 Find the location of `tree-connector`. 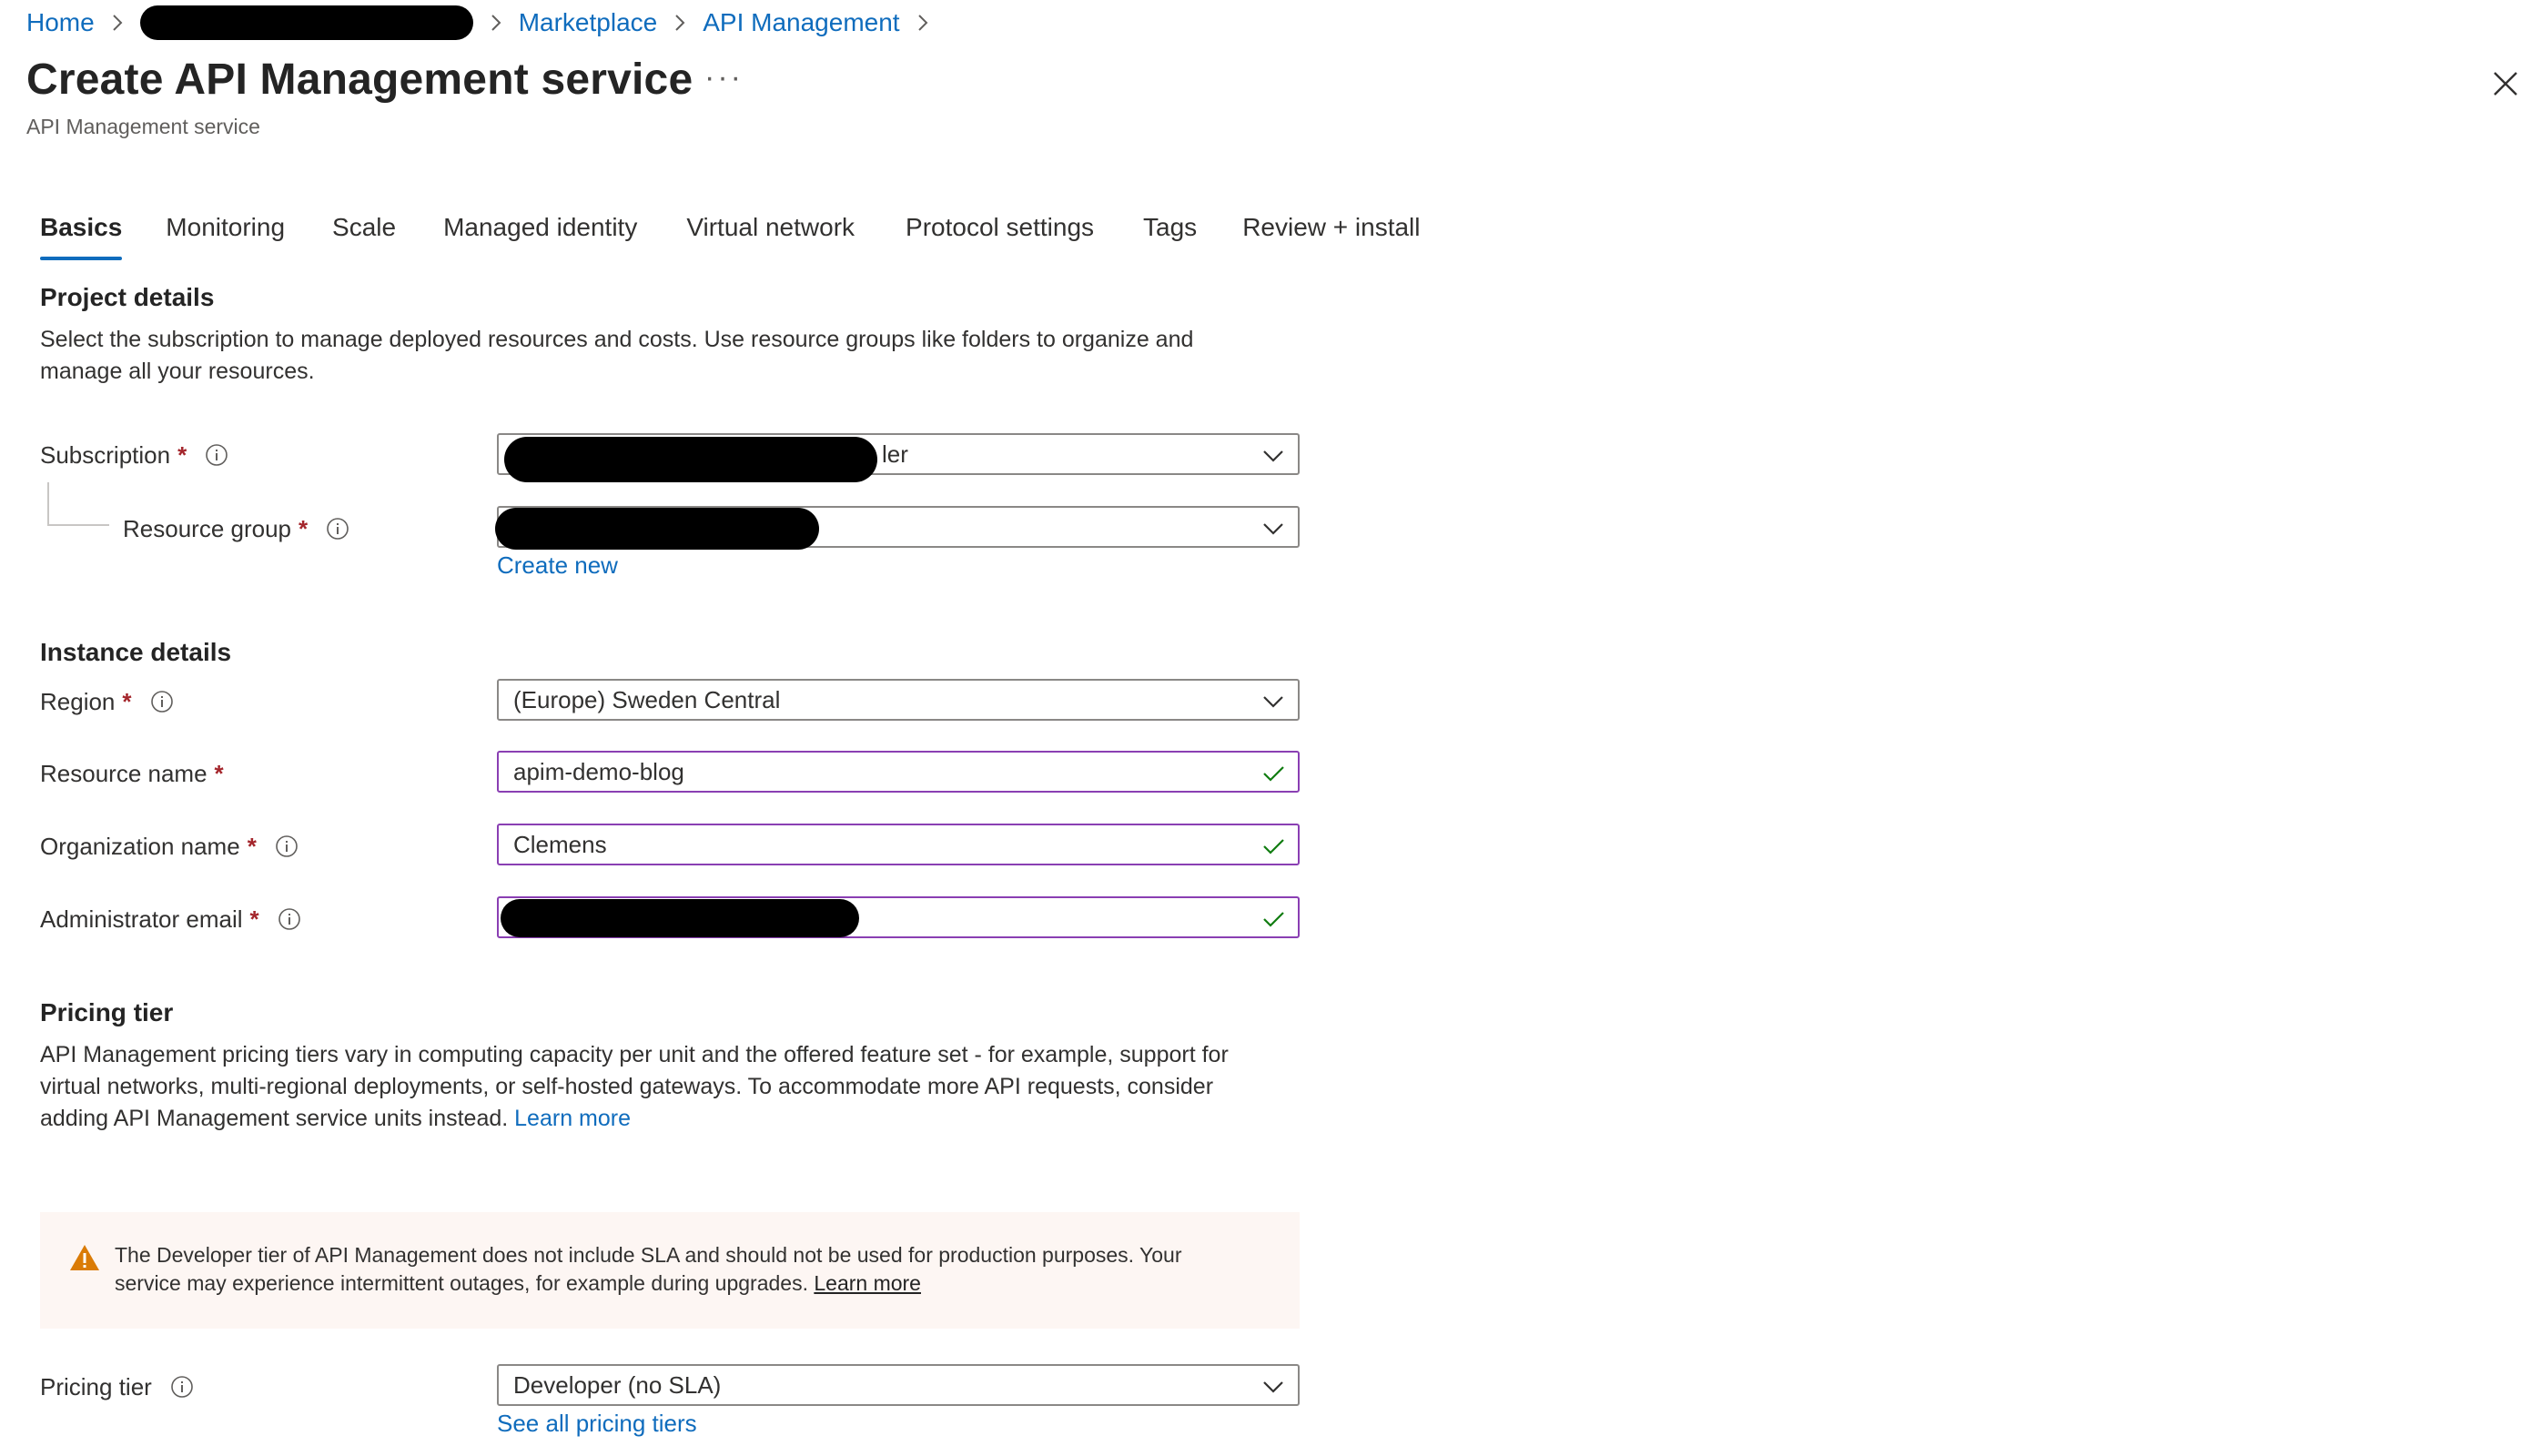

tree-connector is located at coordinates (78, 504).